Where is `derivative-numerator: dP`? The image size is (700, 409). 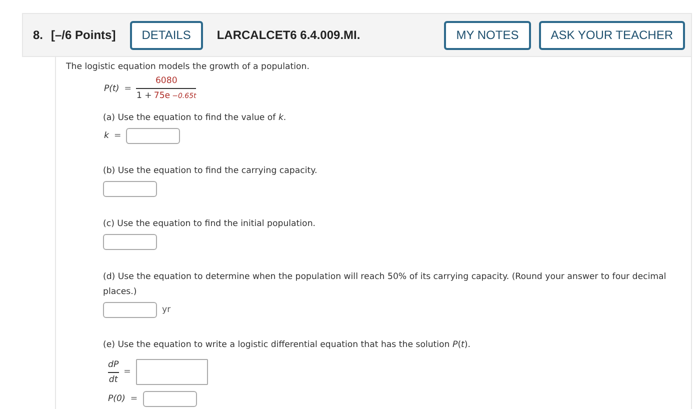
derivative-numerator: dP is located at coordinates (113, 365).